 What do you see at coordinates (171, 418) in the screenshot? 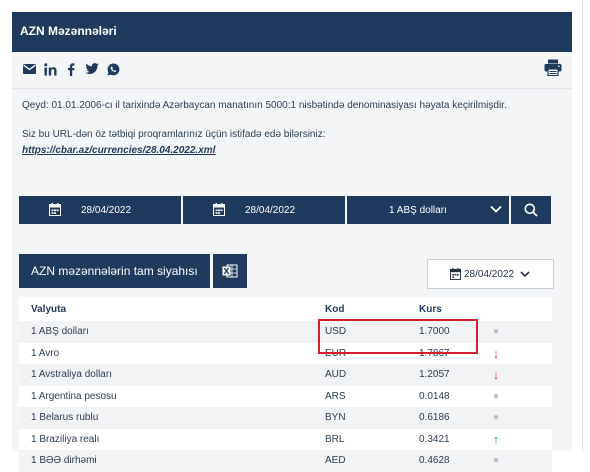
I see `currency-name: 1 Belarus rublu` at bounding box center [171, 418].